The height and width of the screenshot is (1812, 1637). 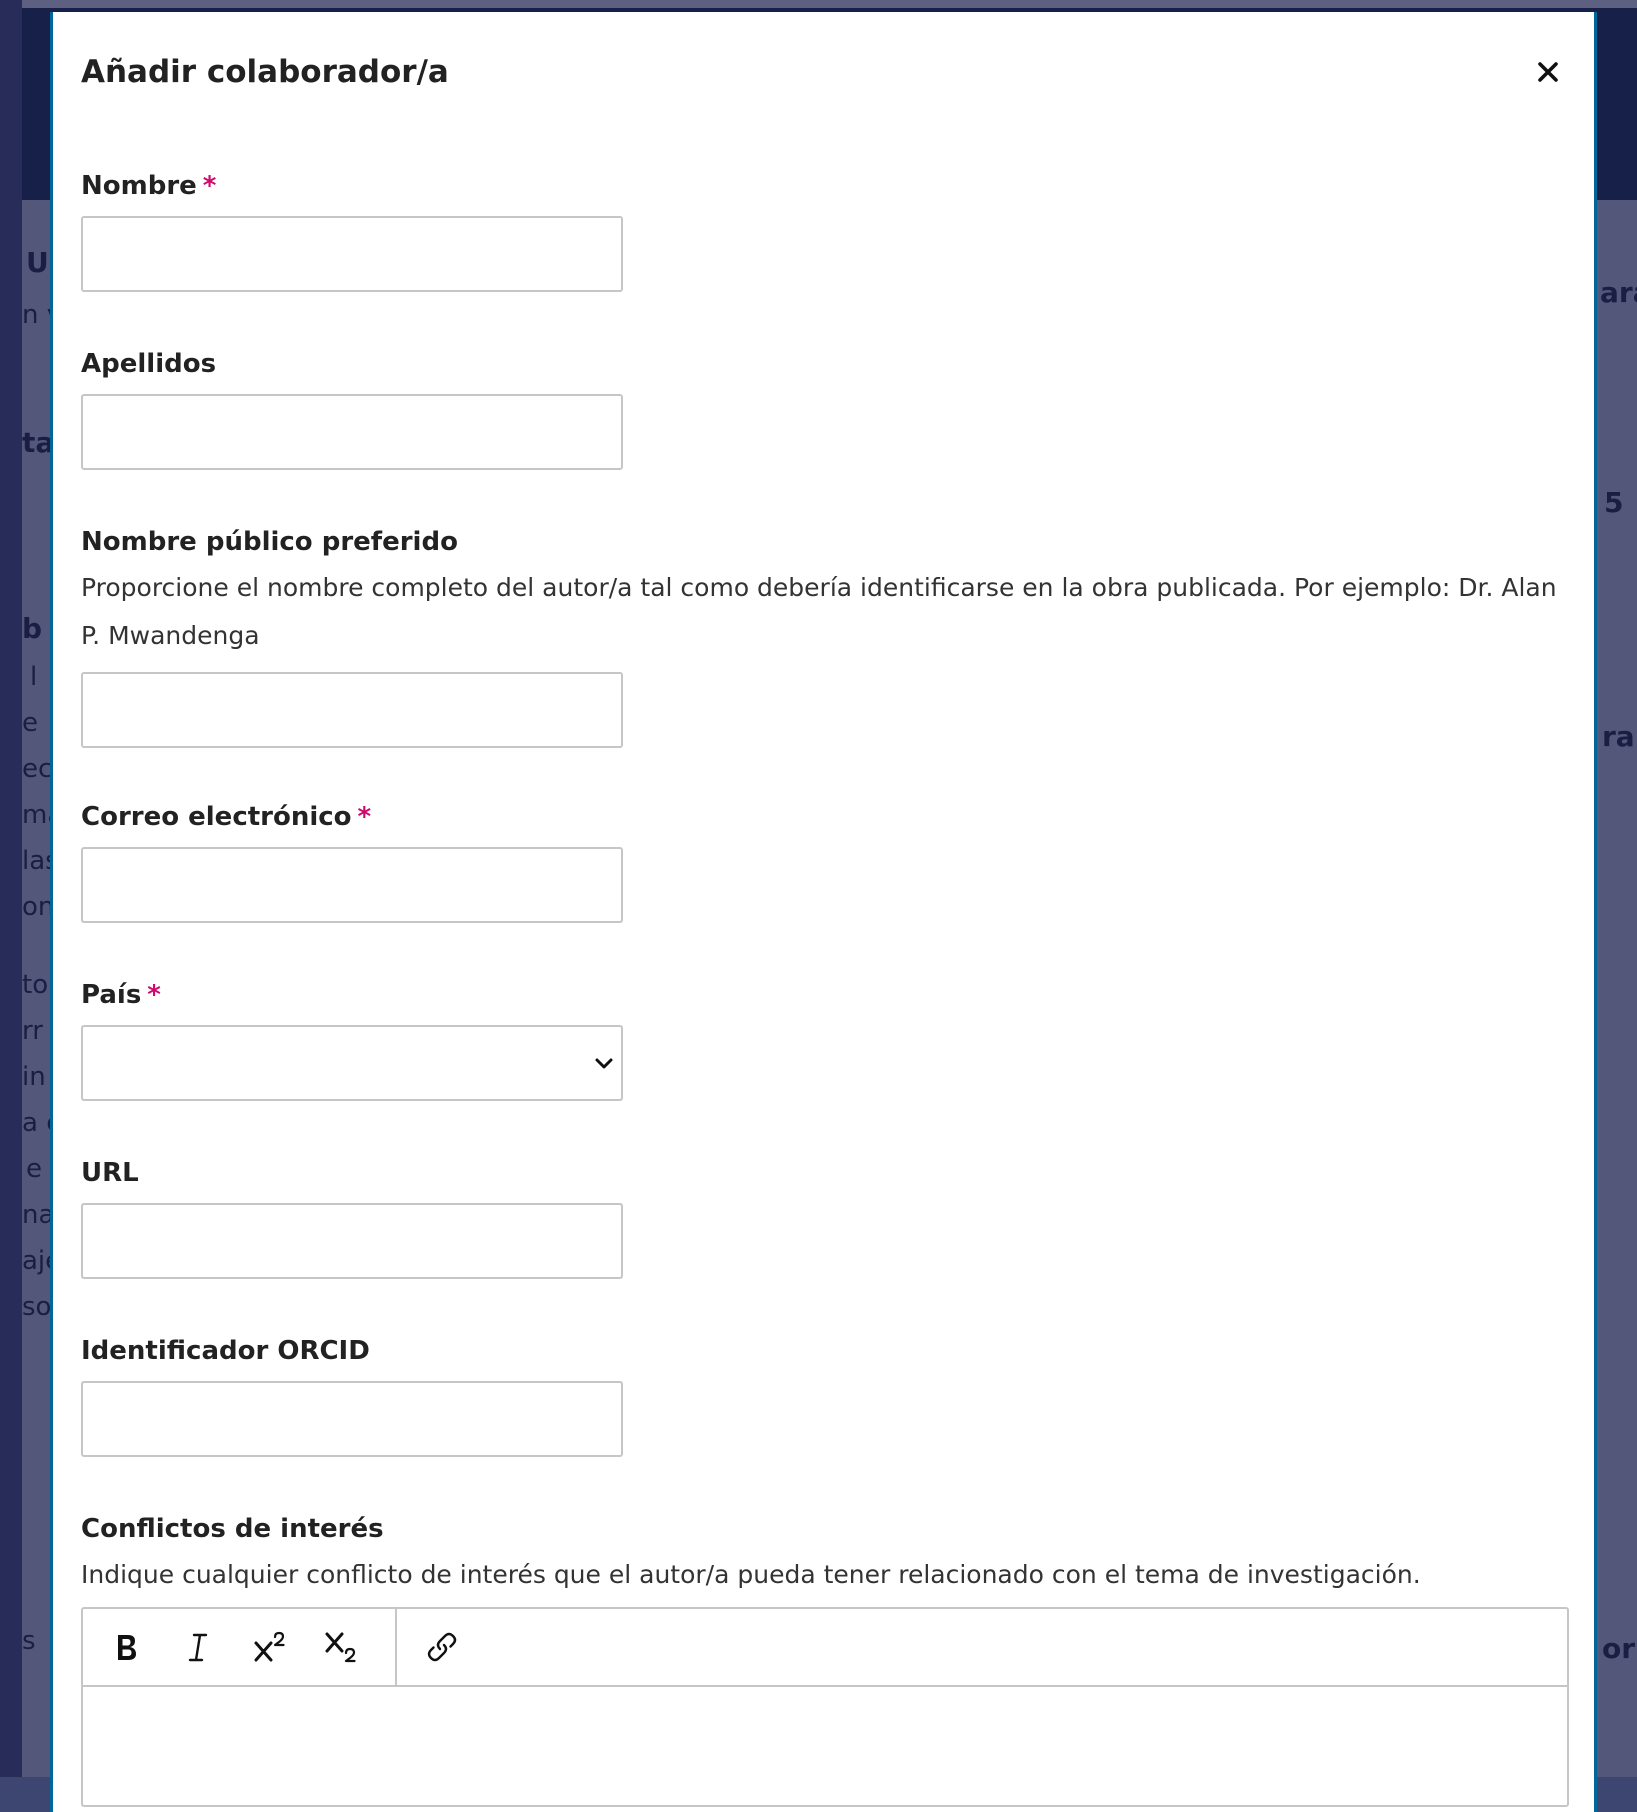 I want to click on country-select-wrapper, so click(x=352, y=1063).